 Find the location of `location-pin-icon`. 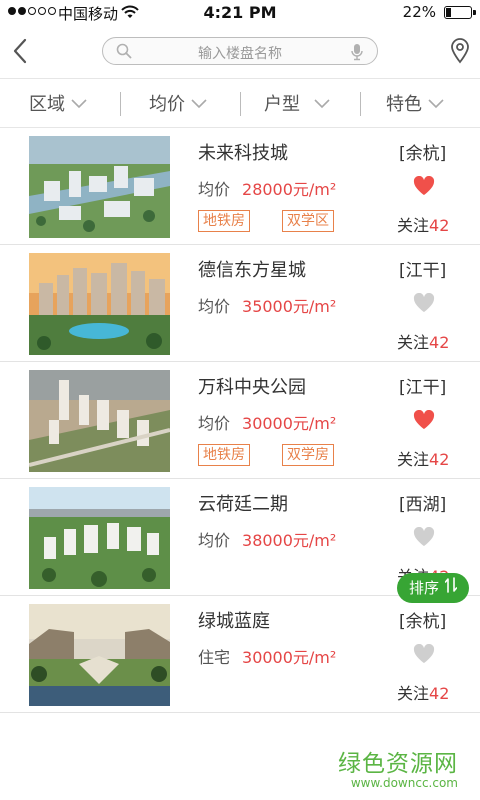

location-pin-icon is located at coordinates (460, 53).